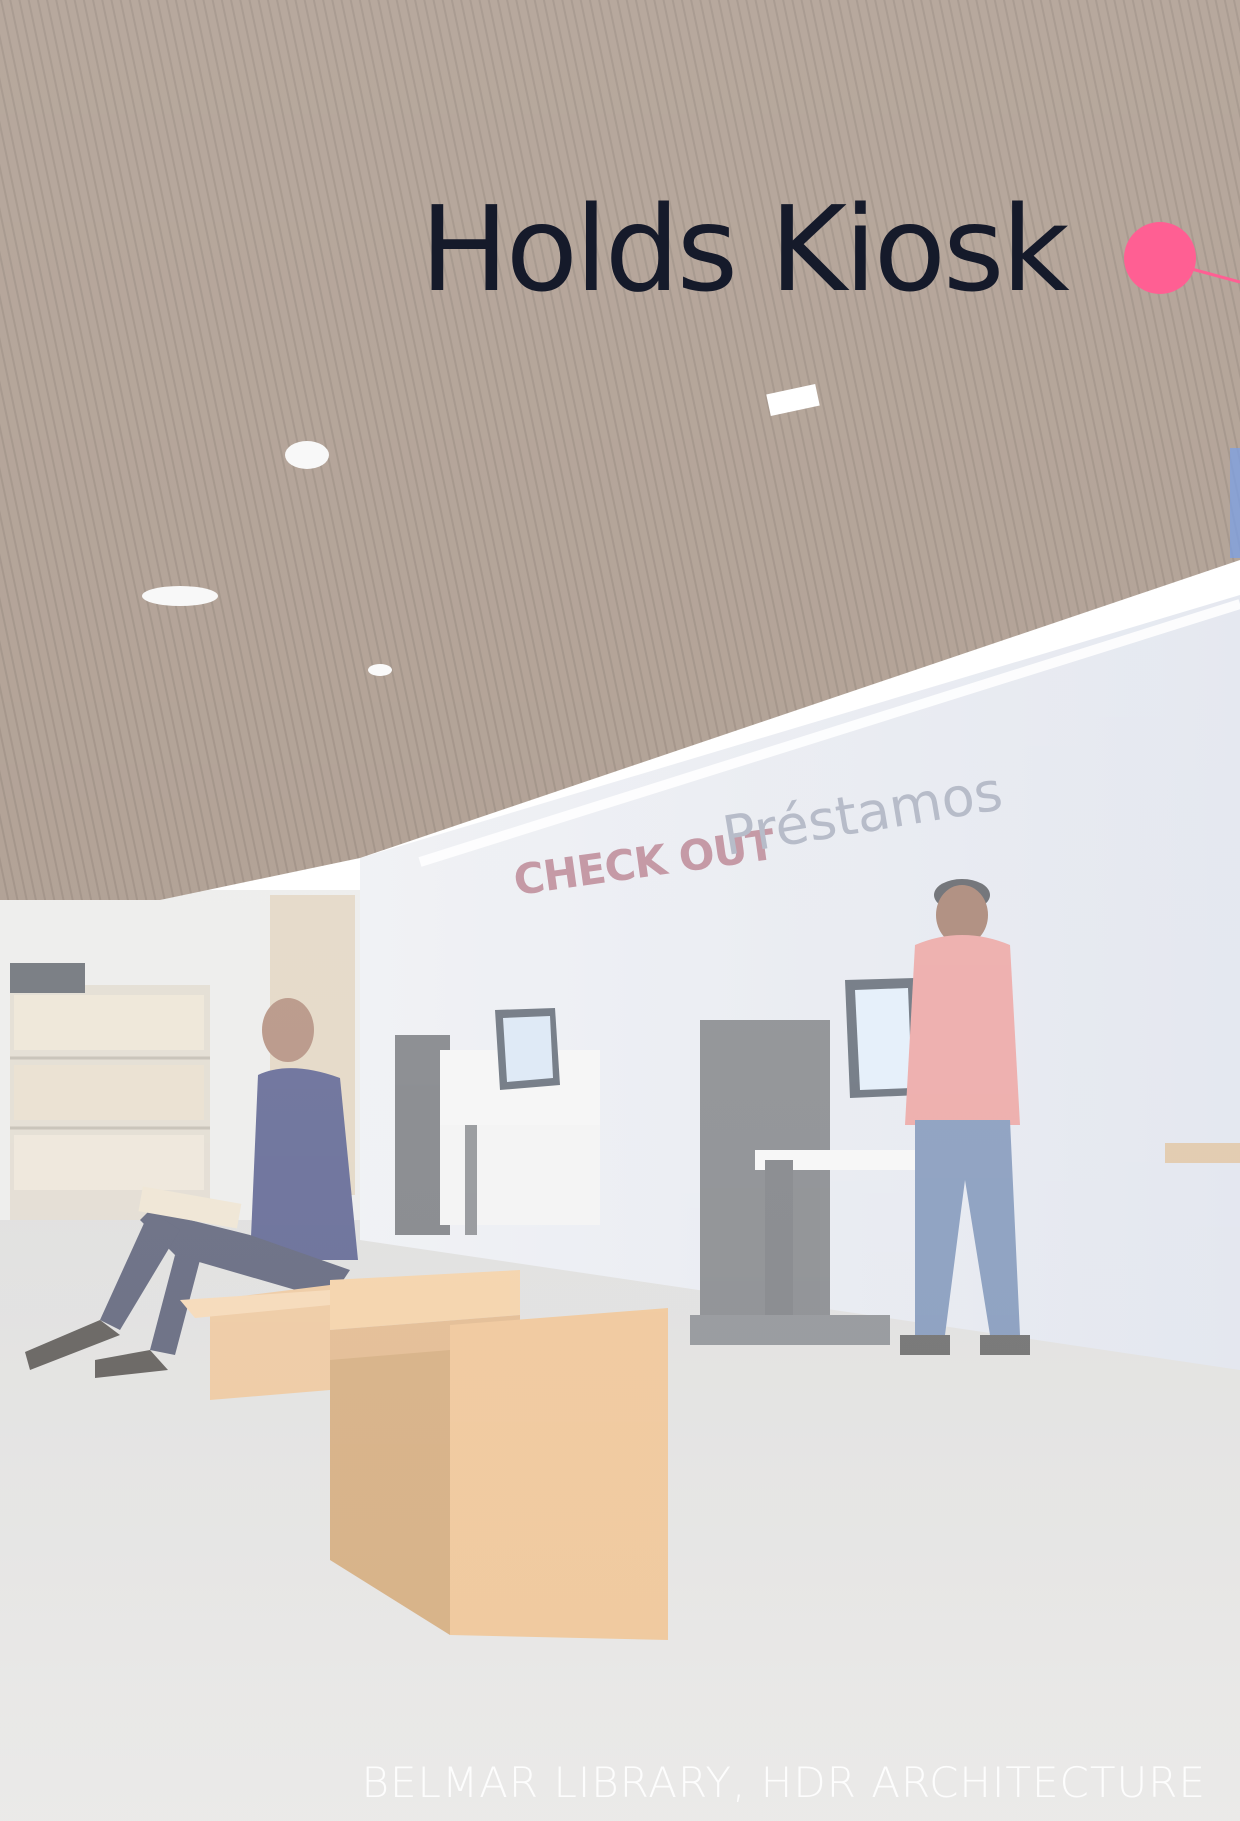 This screenshot has width=1240, height=1821. I want to click on pink-dot-icon, so click(1160, 258).